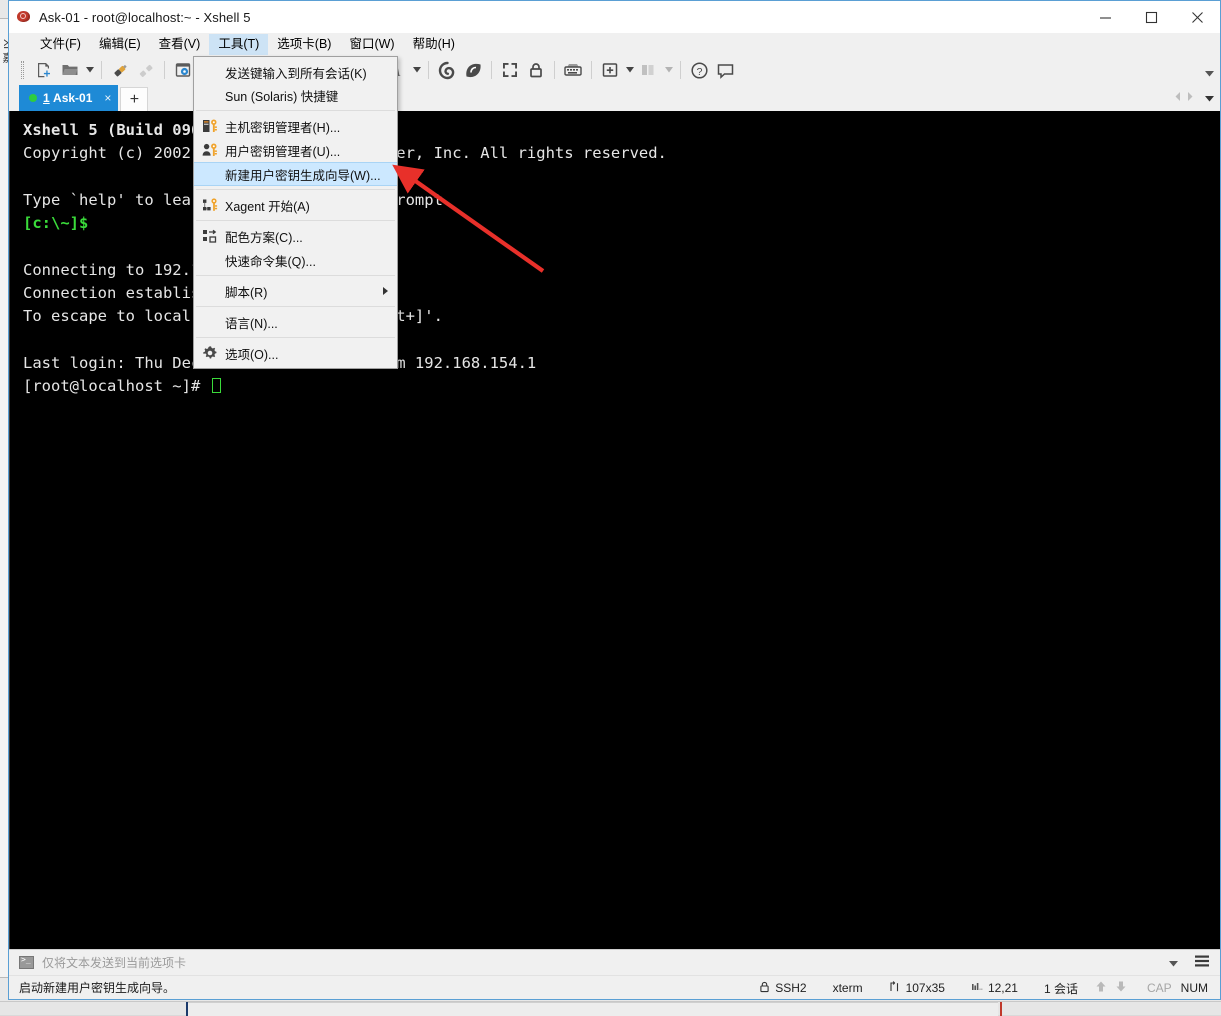 The image size is (1221, 1016). I want to click on status-size: 107x35, so click(917, 988).